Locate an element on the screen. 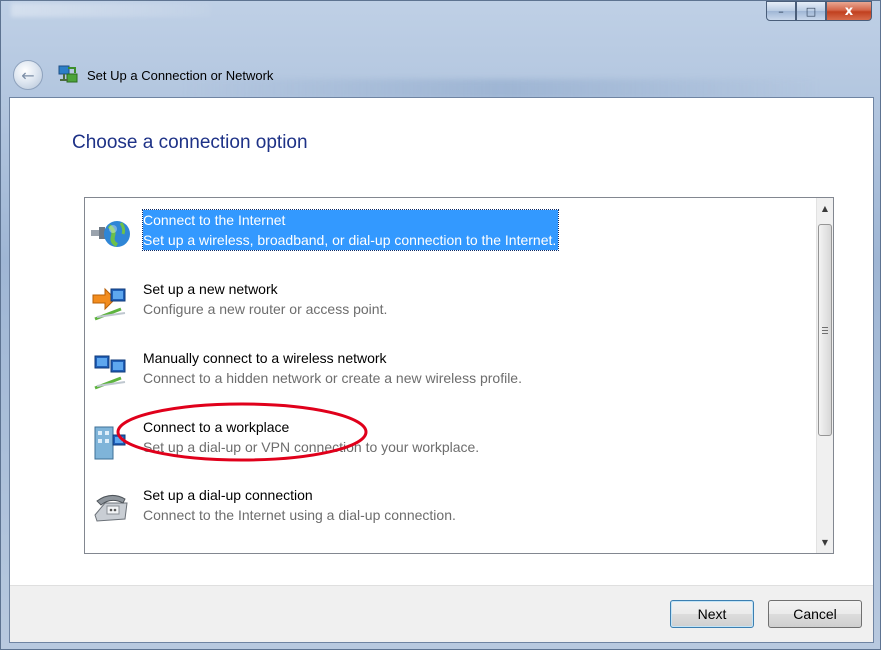 This screenshot has height=650, width=881. network-setup-icon is located at coordinates (68, 74).